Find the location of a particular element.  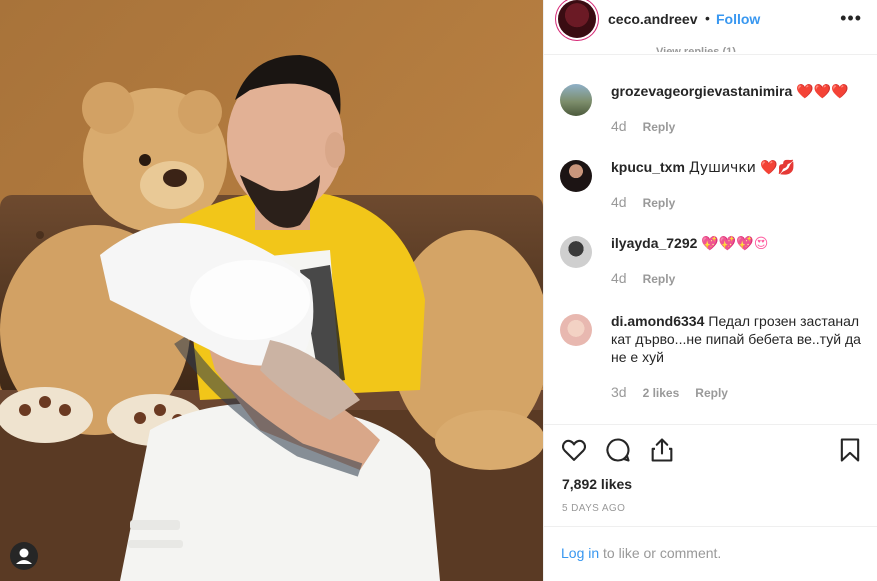

login-prompt: Log in to like or comment. is located at coordinates (641, 553).